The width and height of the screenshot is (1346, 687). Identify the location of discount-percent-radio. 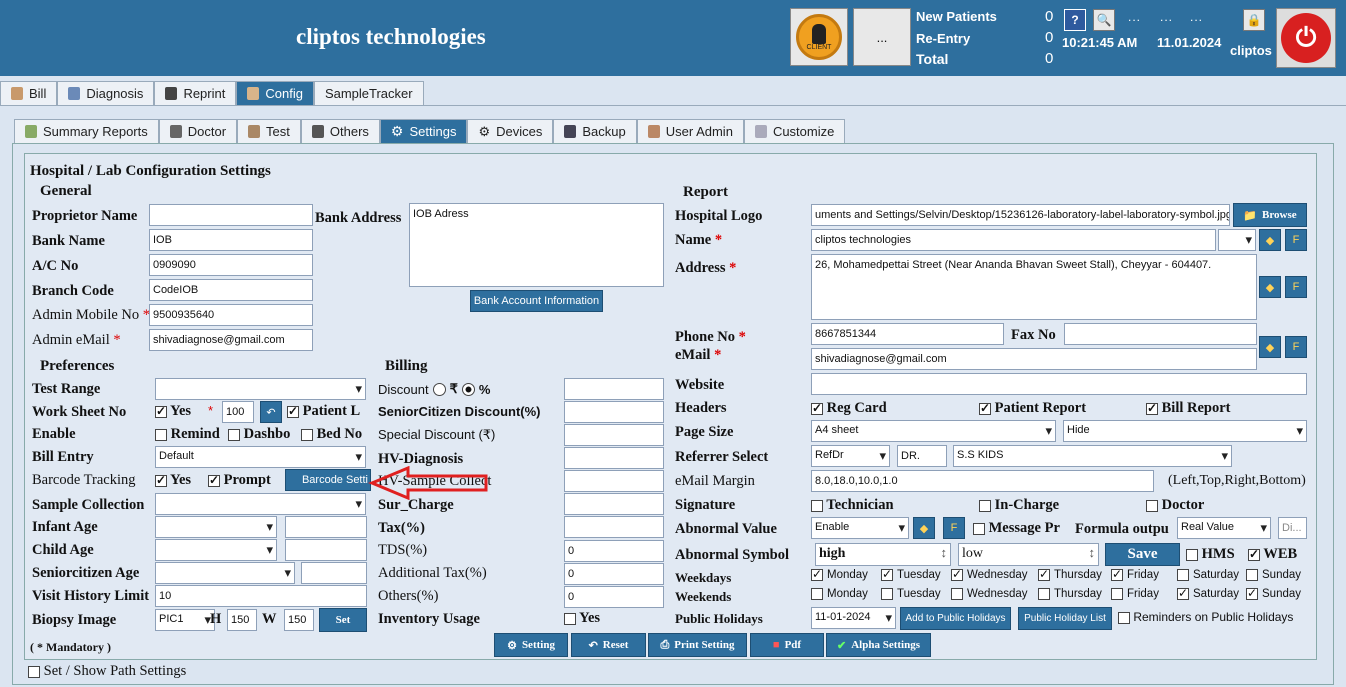
(468, 389).